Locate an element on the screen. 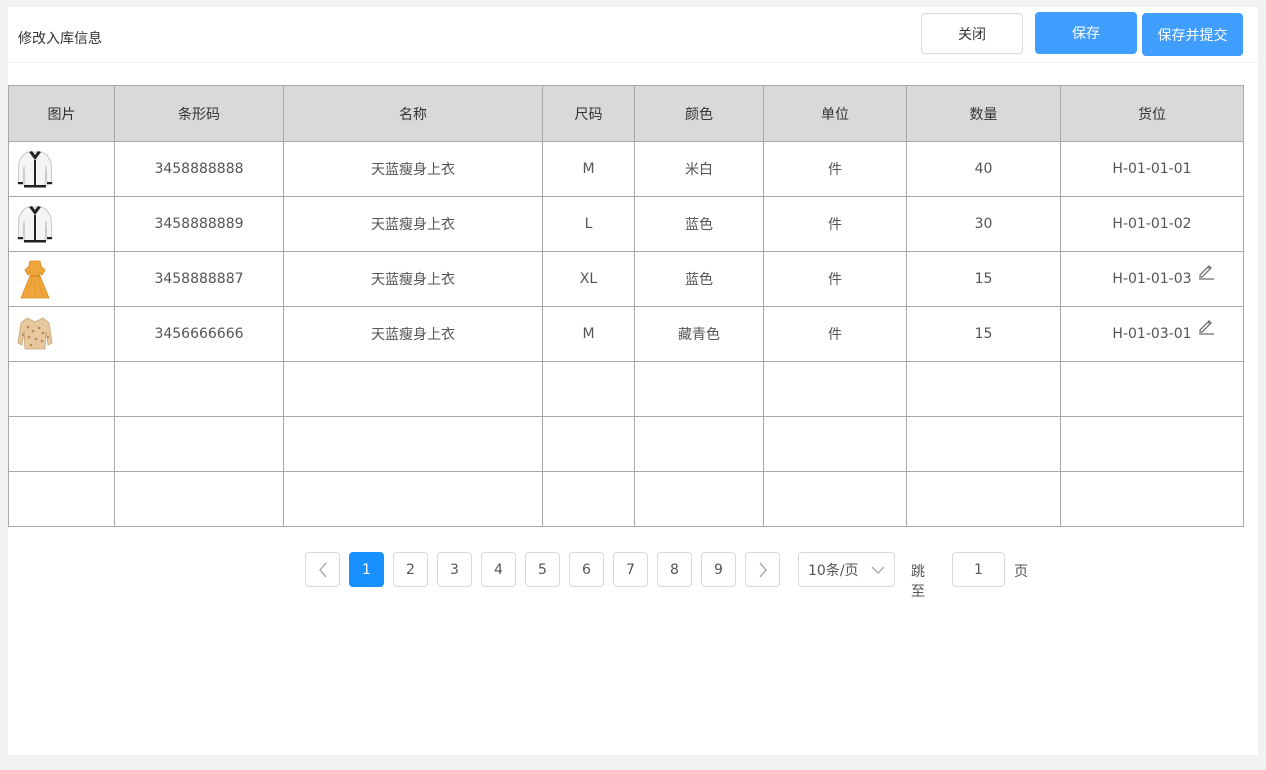 The image size is (1266, 770). column-header: 尺码 is located at coordinates (588, 113).